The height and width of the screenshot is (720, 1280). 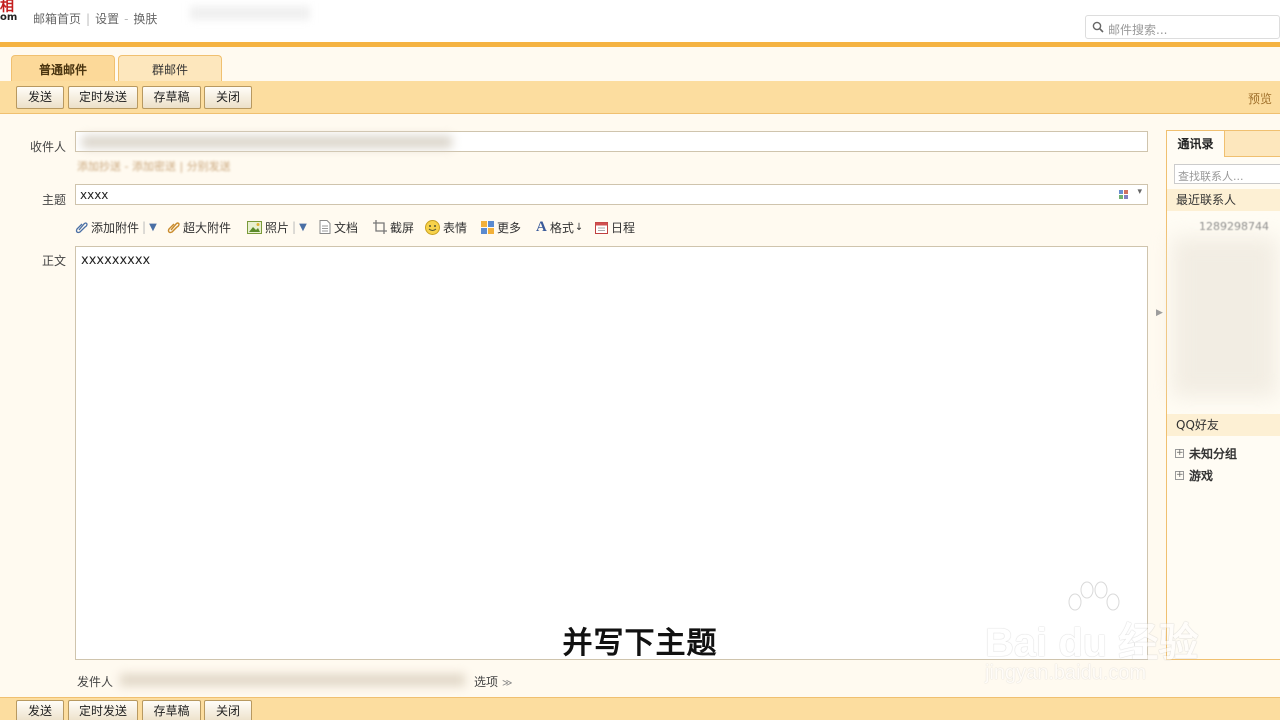 I want to click on link-settings: 设置, so click(x=107, y=19).